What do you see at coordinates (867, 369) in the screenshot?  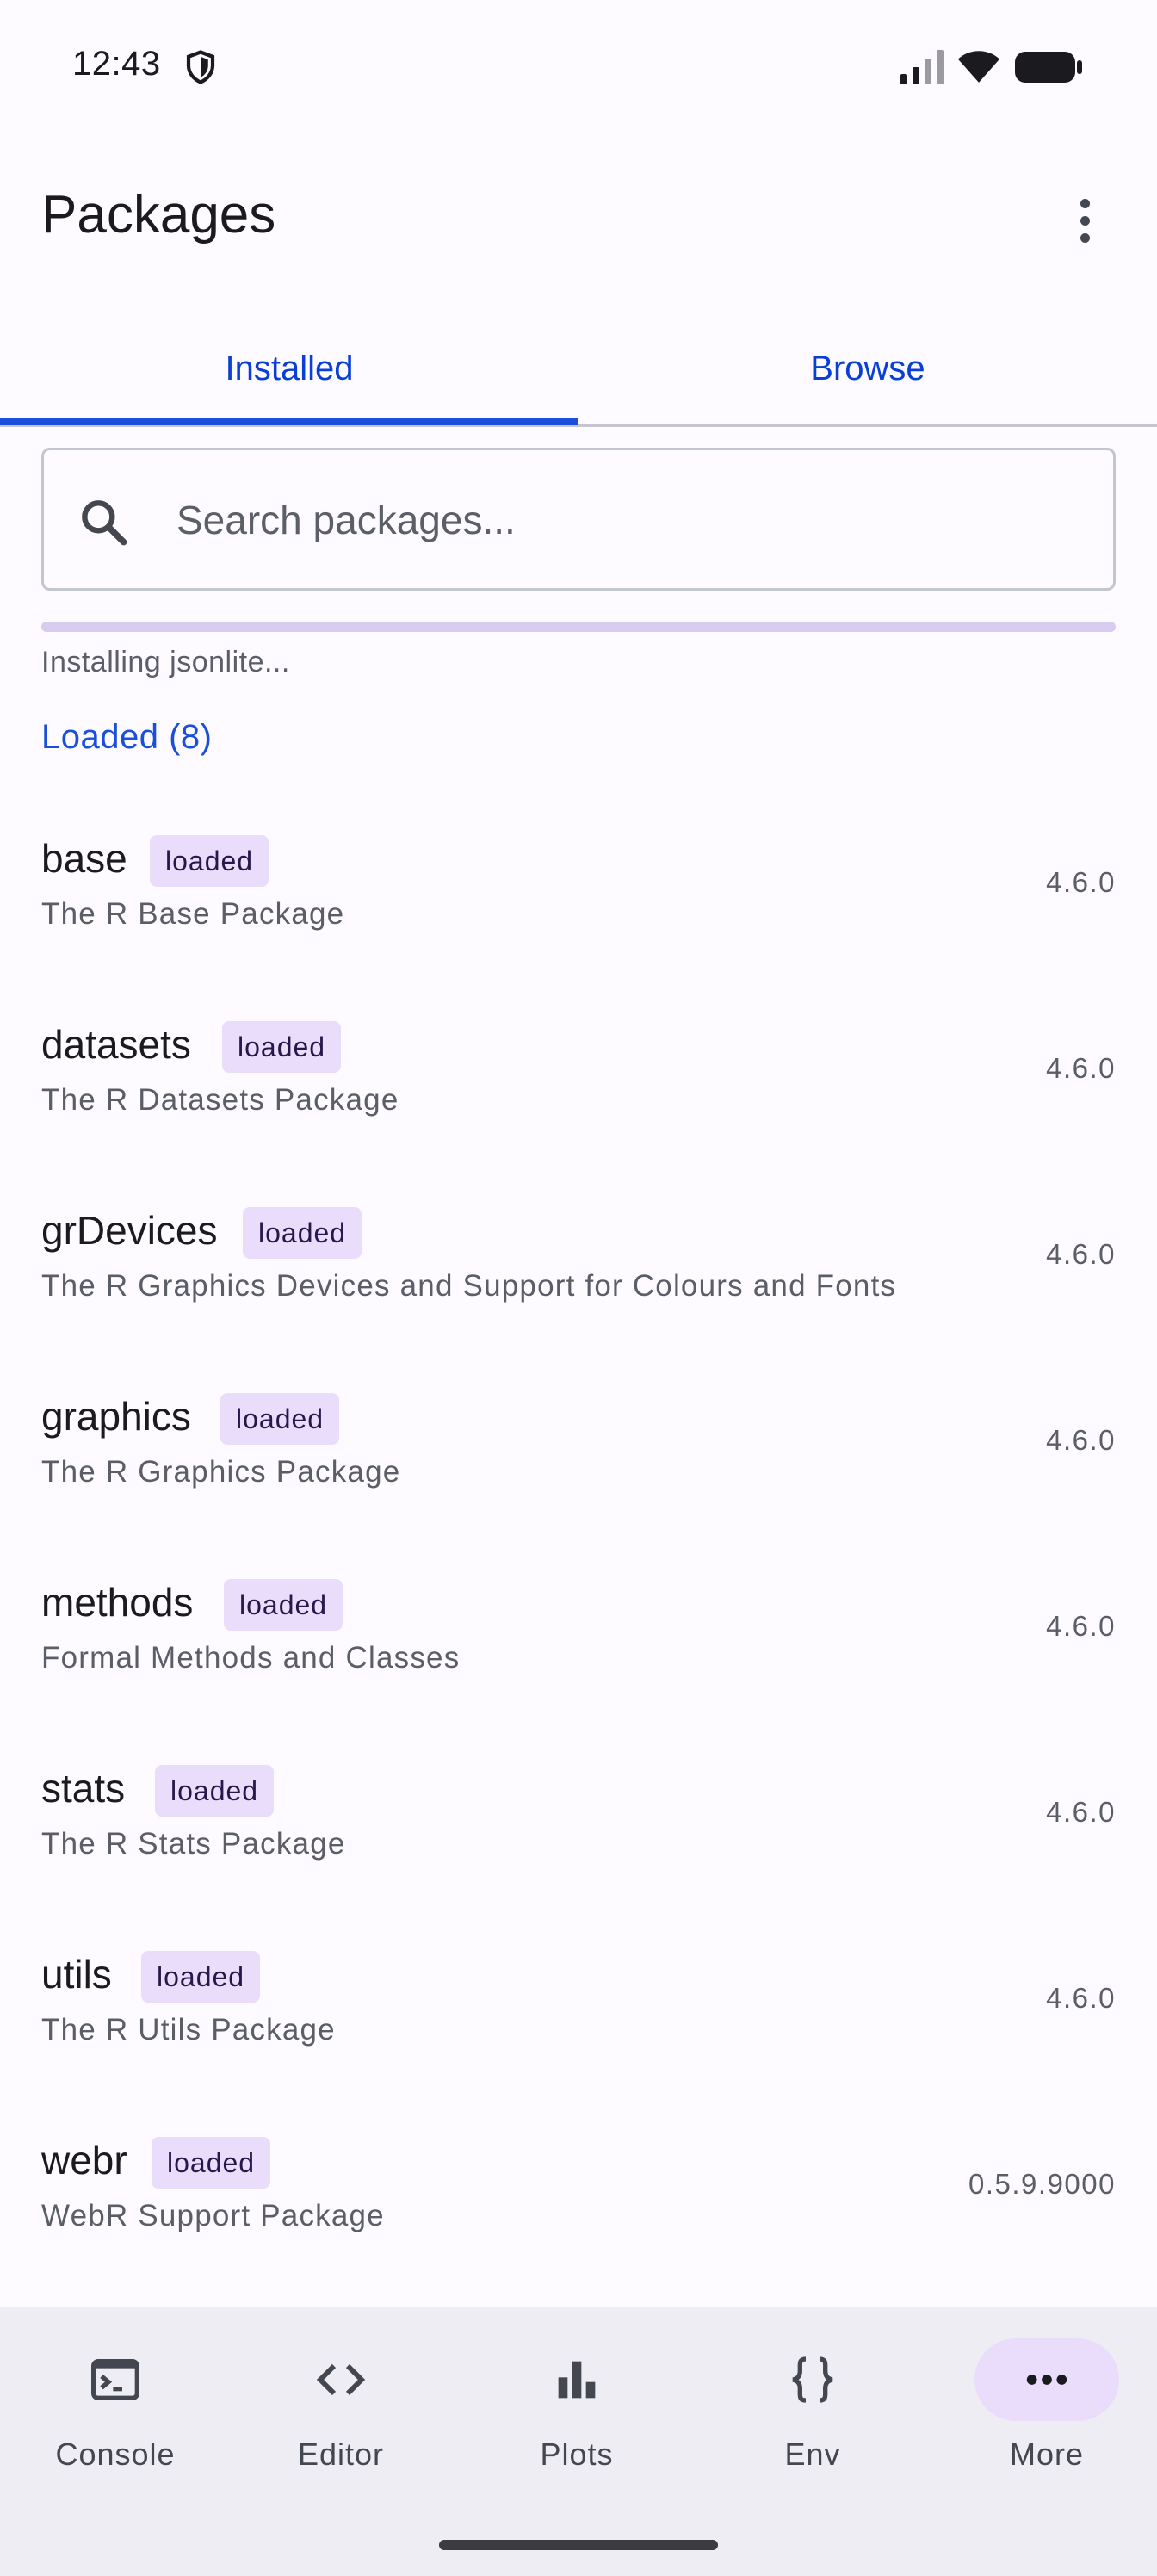 I see `tab-browse: Browse` at bounding box center [867, 369].